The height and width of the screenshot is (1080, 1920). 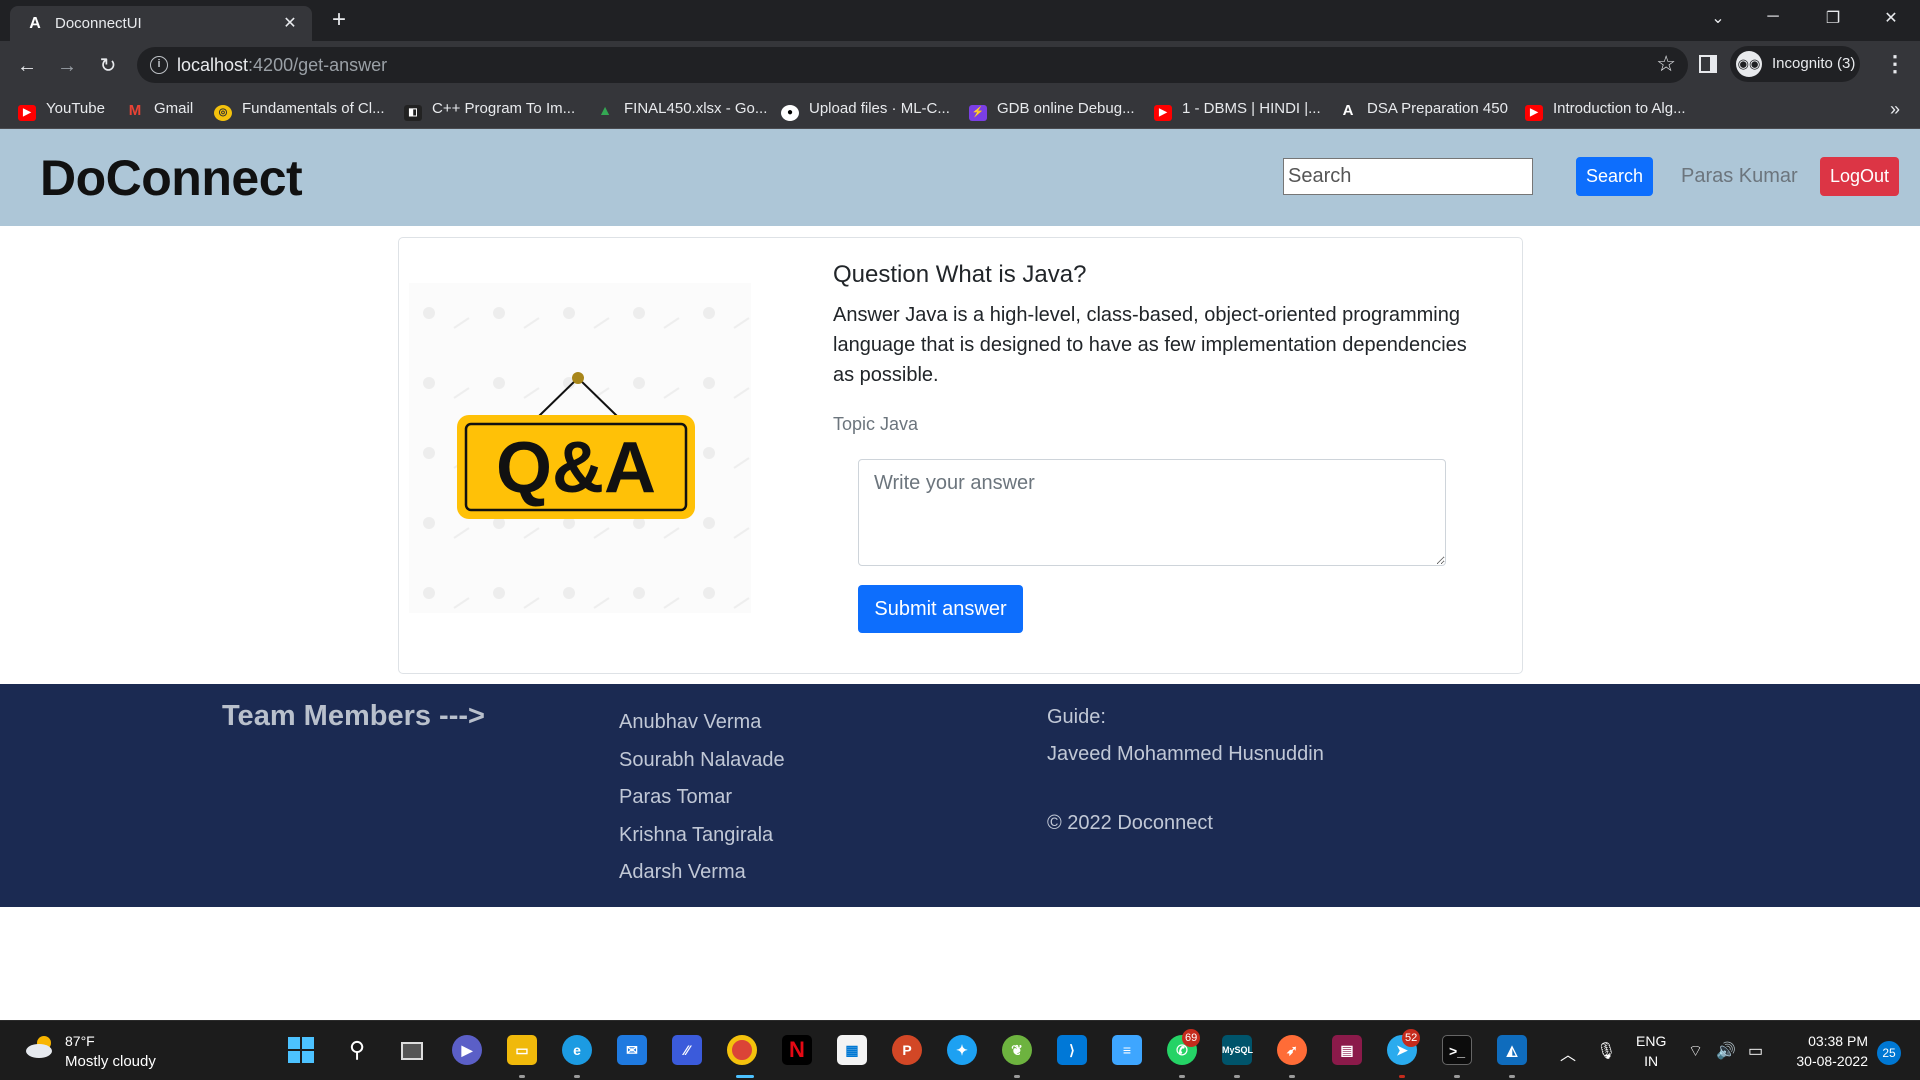 I want to click on twitter-icon: ✦, so click(x=962, y=1050).